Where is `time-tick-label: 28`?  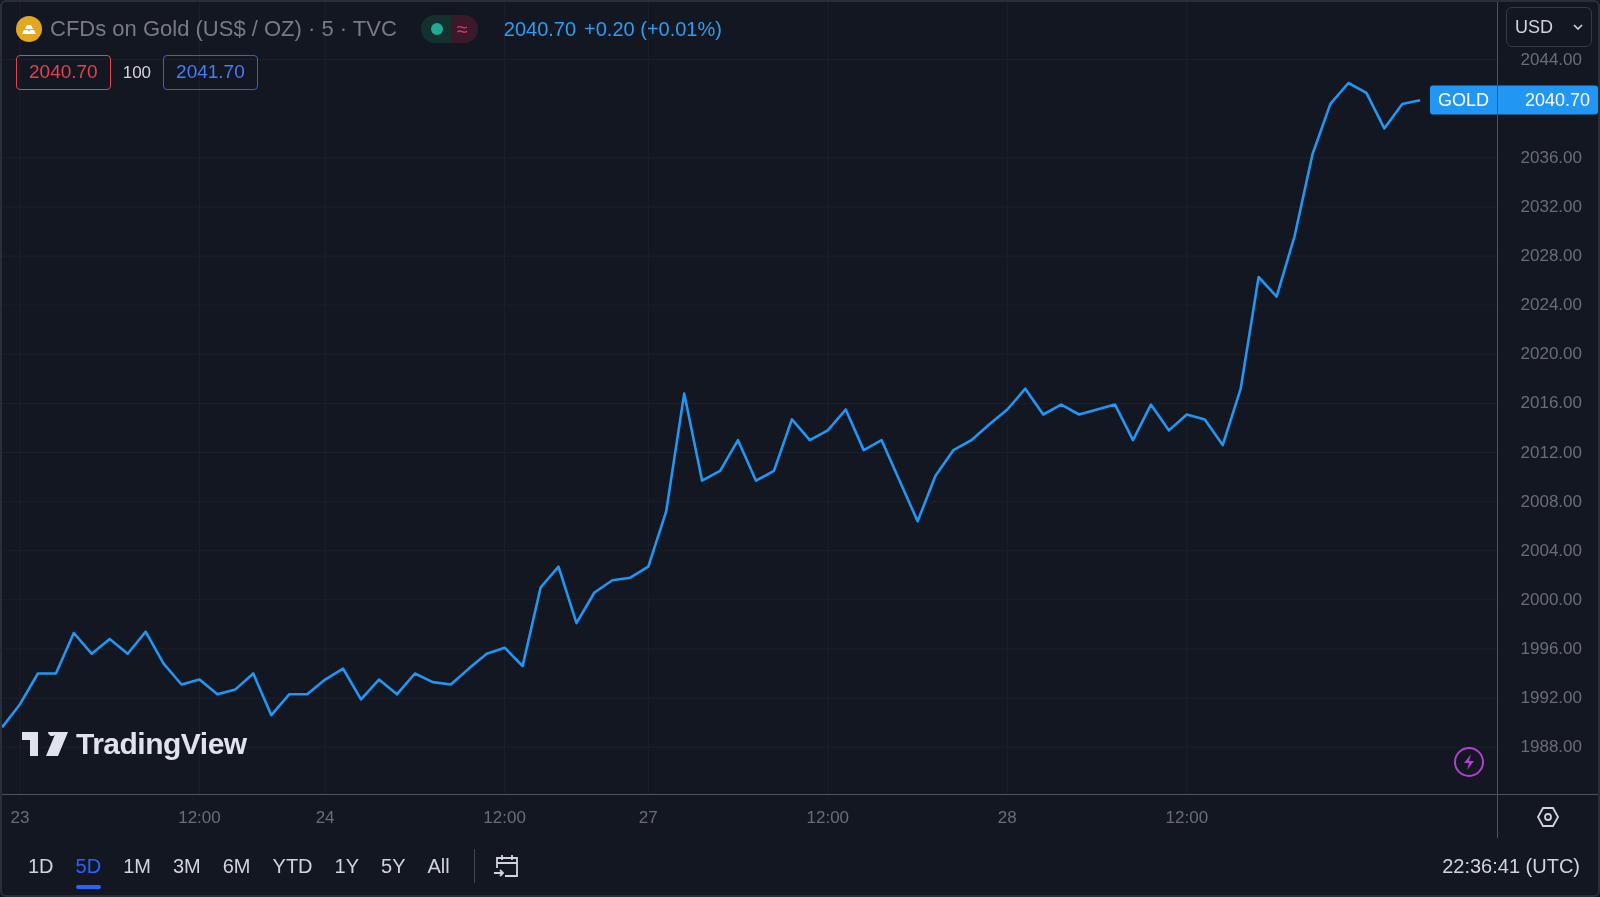
time-tick-label: 28 is located at coordinates (1007, 818).